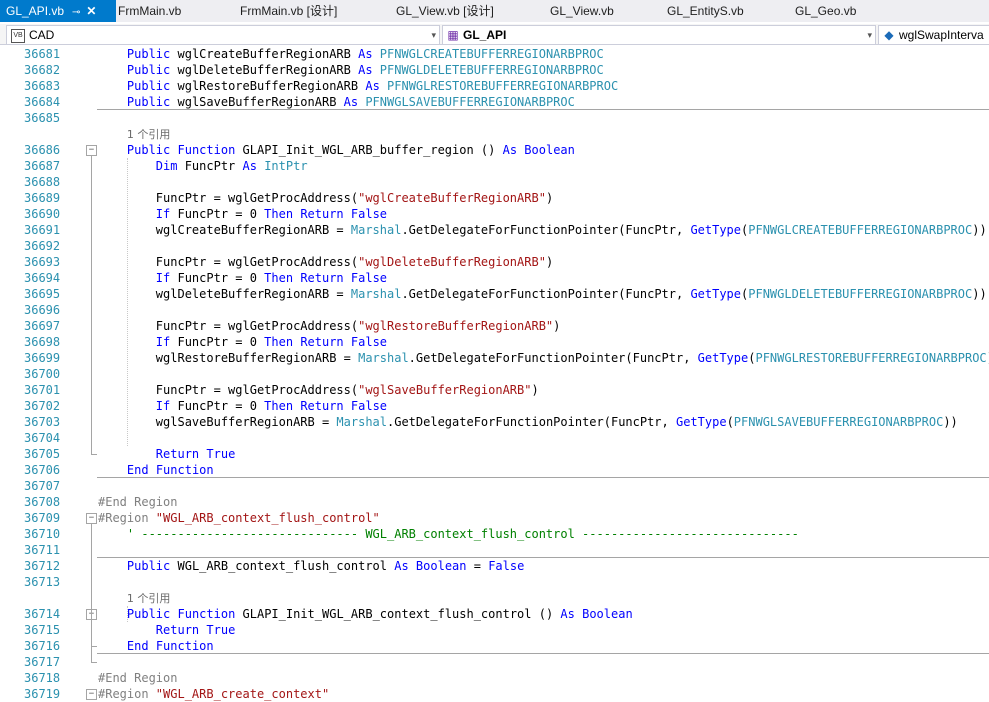 Image resolution: width=989 pixels, height=702 pixels. What do you see at coordinates (376, 230) in the screenshot?
I see `code-token: Marshal` at bounding box center [376, 230].